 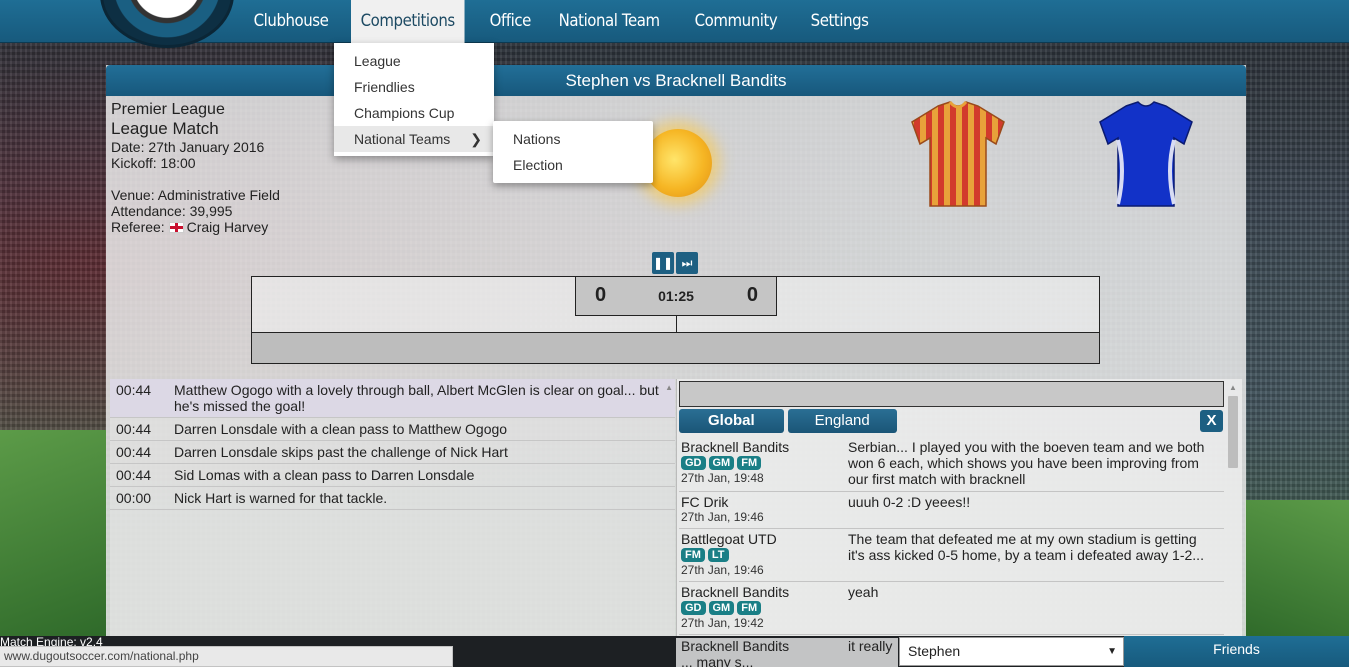 What do you see at coordinates (731, 421) in the screenshot?
I see `tab-global: Global` at bounding box center [731, 421].